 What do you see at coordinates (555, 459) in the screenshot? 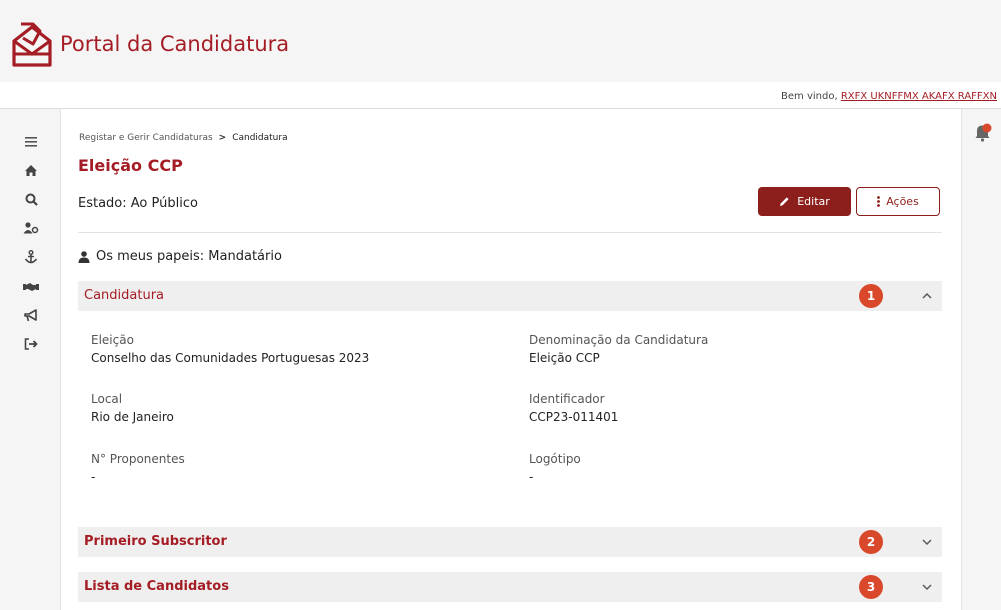
I see `logotipo-label: Logótipo` at bounding box center [555, 459].